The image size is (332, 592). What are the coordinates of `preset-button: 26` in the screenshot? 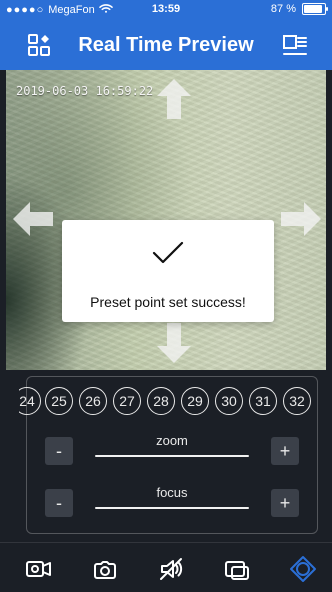 It's located at (93, 401).